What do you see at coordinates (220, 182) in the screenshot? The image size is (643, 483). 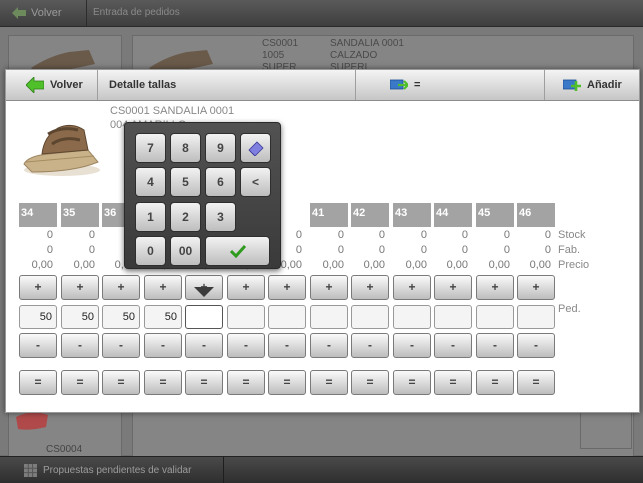 I see `key-6: 6` at bounding box center [220, 182].